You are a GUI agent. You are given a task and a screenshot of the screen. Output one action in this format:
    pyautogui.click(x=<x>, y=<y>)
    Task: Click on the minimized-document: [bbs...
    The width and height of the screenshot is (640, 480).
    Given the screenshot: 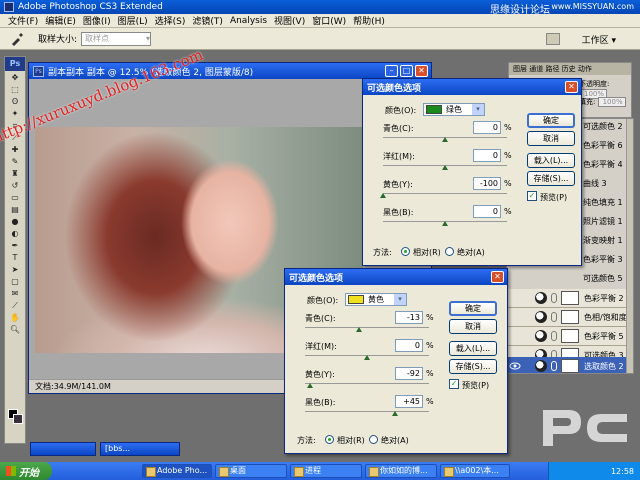 What is the action you would take?
    pyautogui.click(x=140, y=449)
    